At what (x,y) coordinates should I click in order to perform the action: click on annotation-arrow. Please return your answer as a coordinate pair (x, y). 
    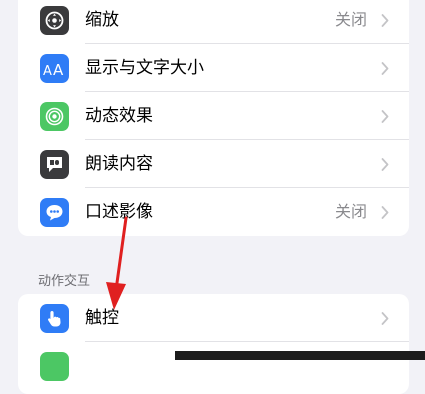
    Looking at the image, I should click on (117, 263).